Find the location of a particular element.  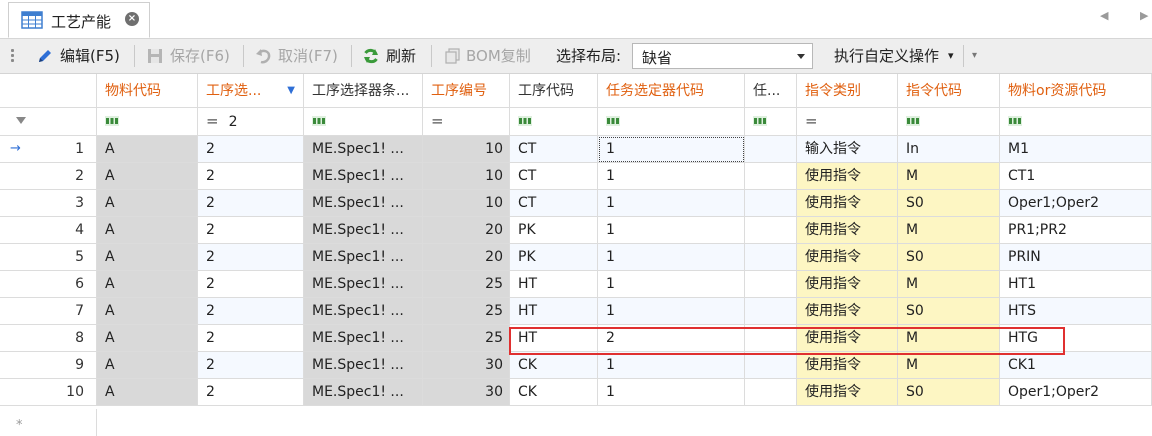

filter-cell-process_no: = is located at coordinates (466, 122).